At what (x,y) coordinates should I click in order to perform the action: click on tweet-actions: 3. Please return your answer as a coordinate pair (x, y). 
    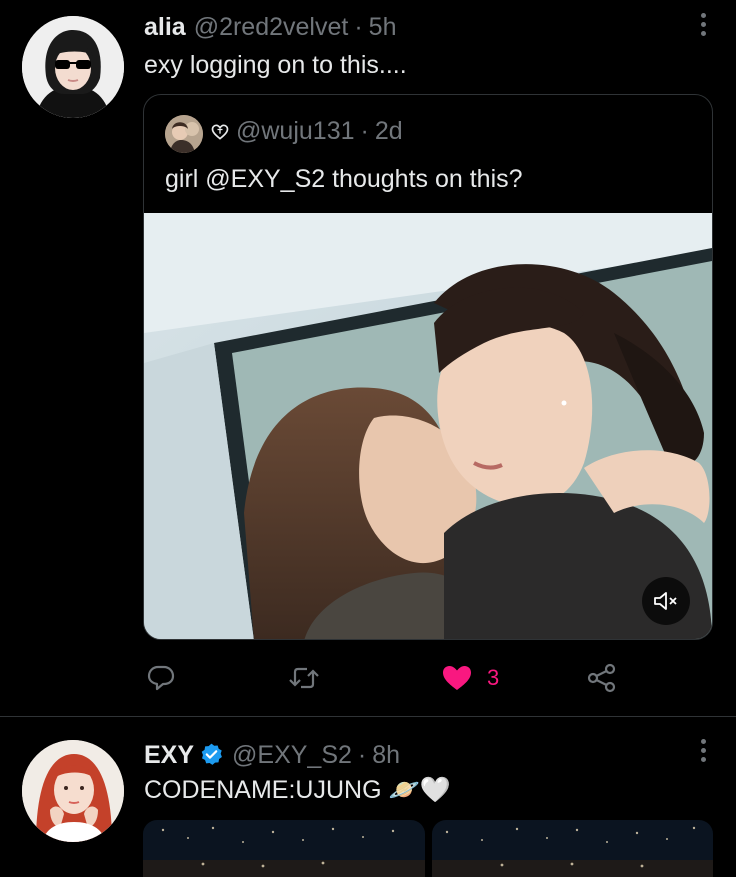
    Looking at the image, I should click on (394, 678).